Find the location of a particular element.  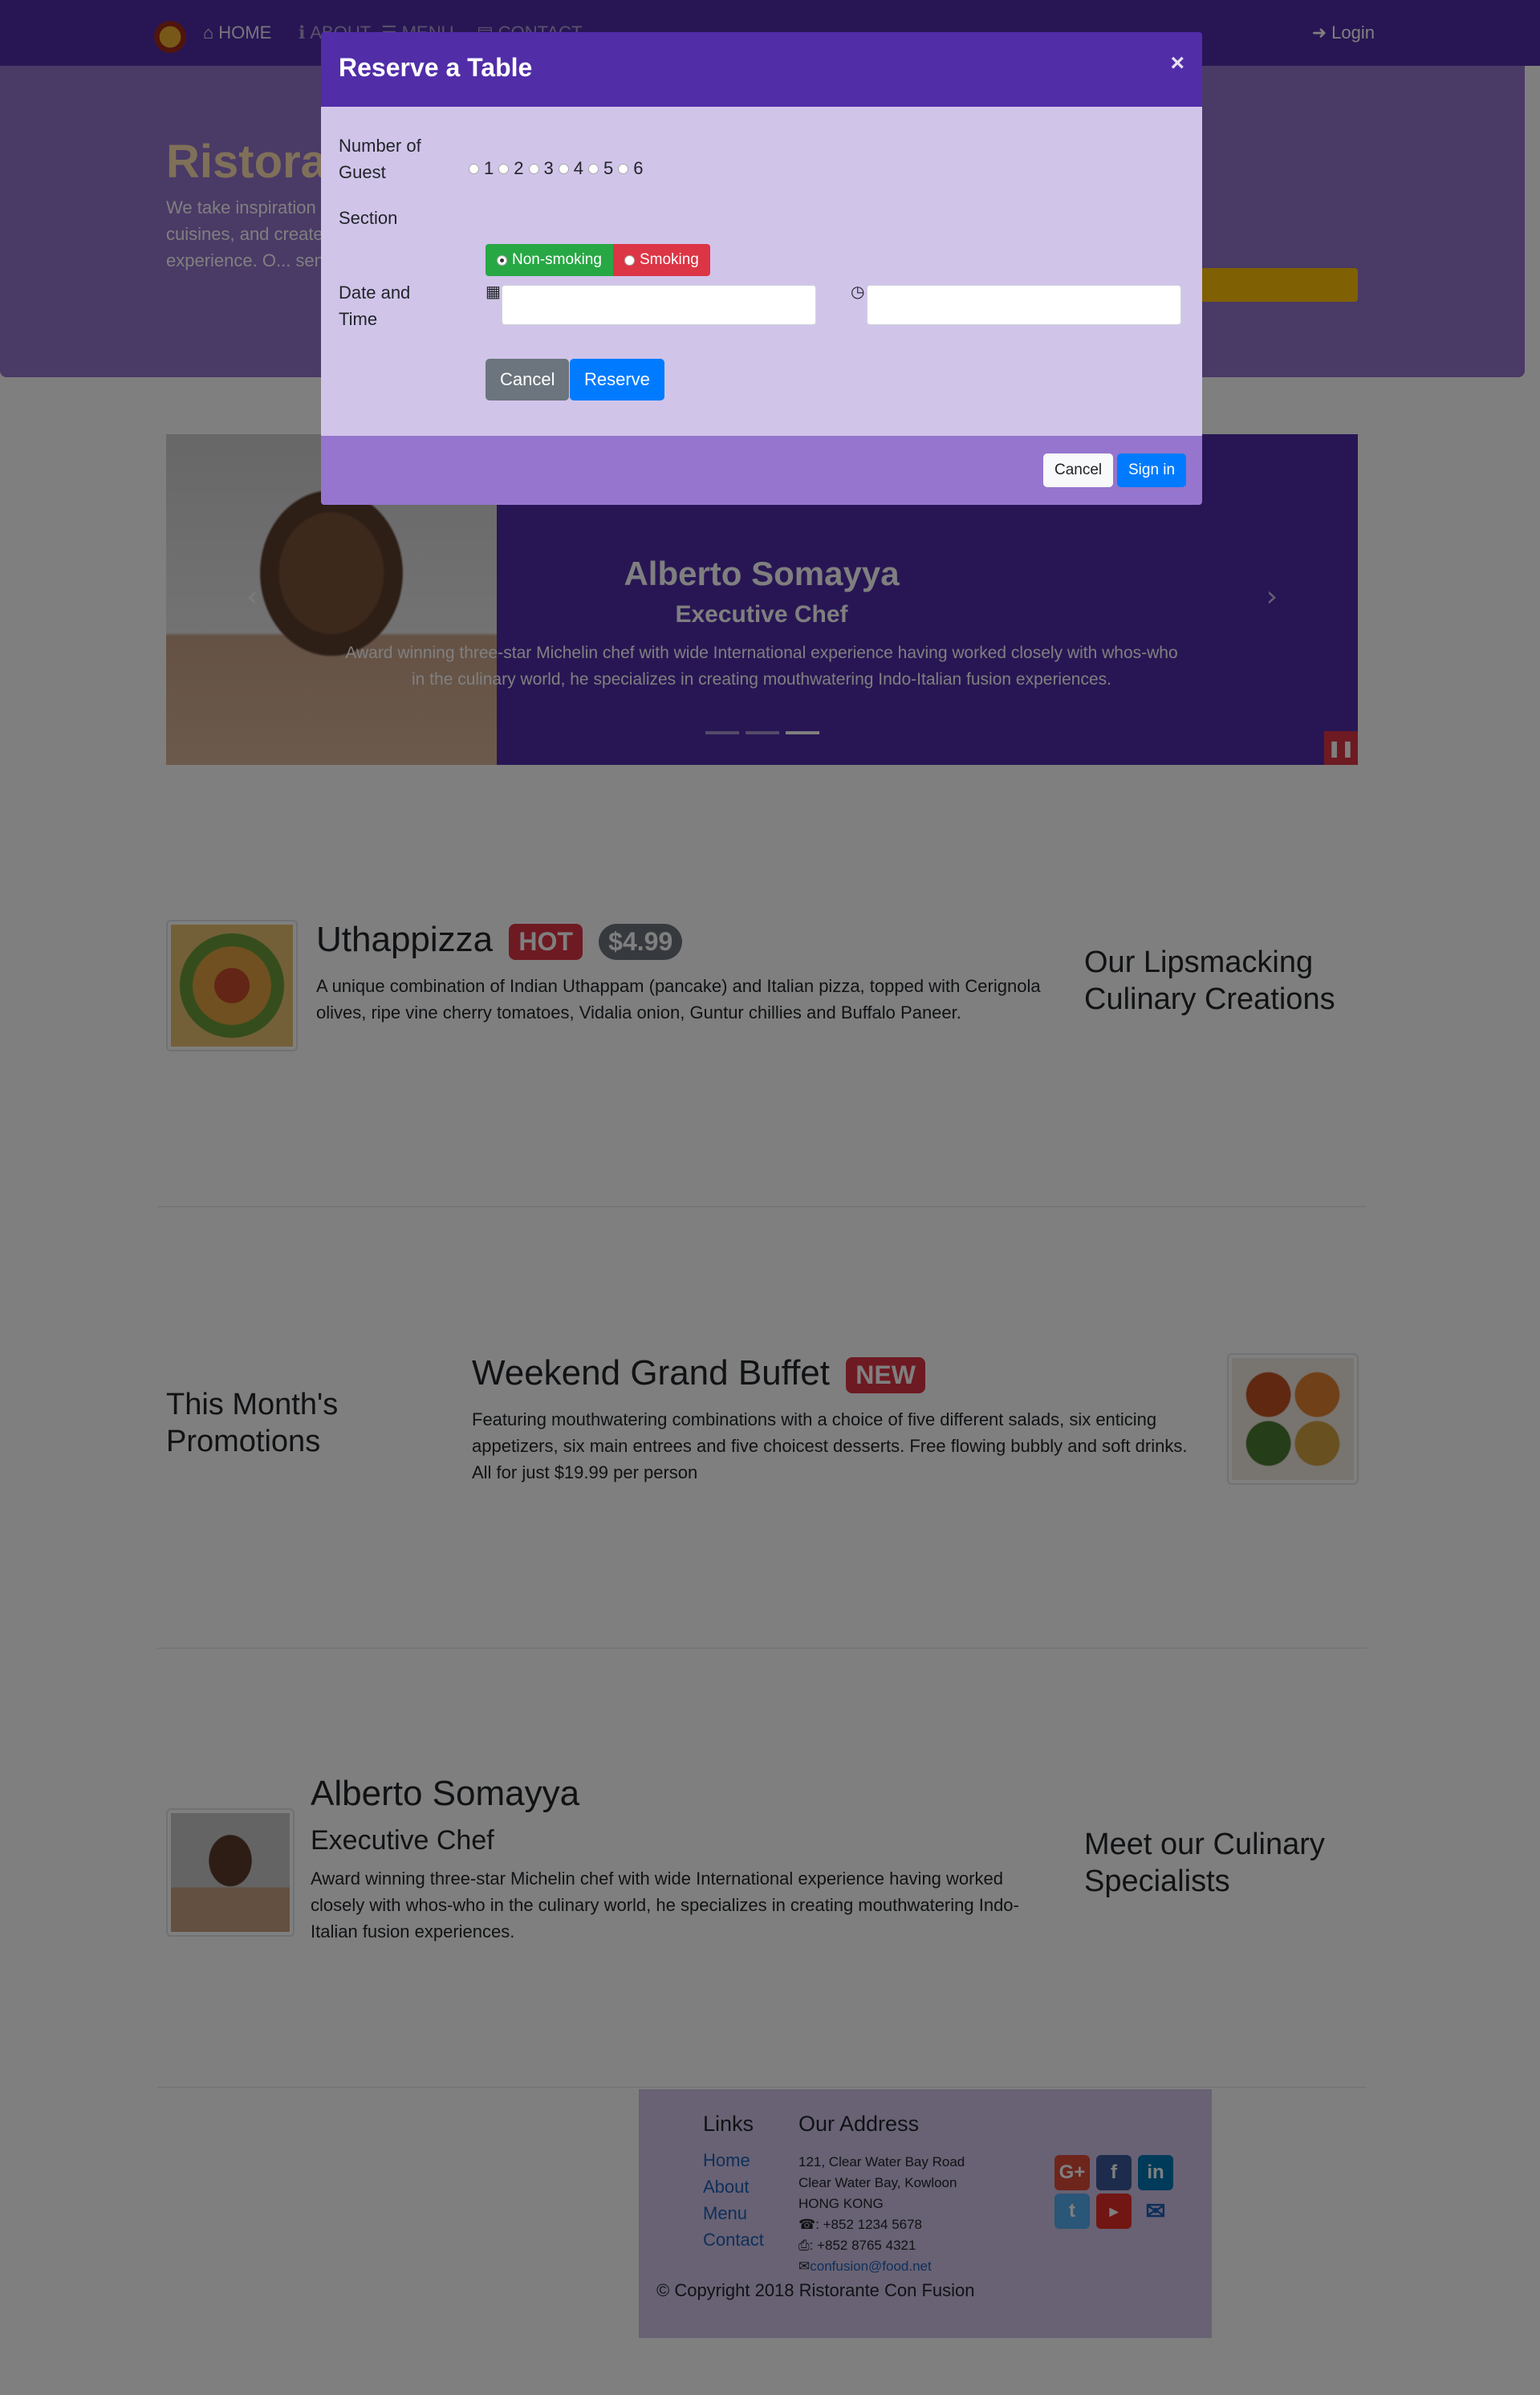

time-input is located at coordinates (1024, 305).